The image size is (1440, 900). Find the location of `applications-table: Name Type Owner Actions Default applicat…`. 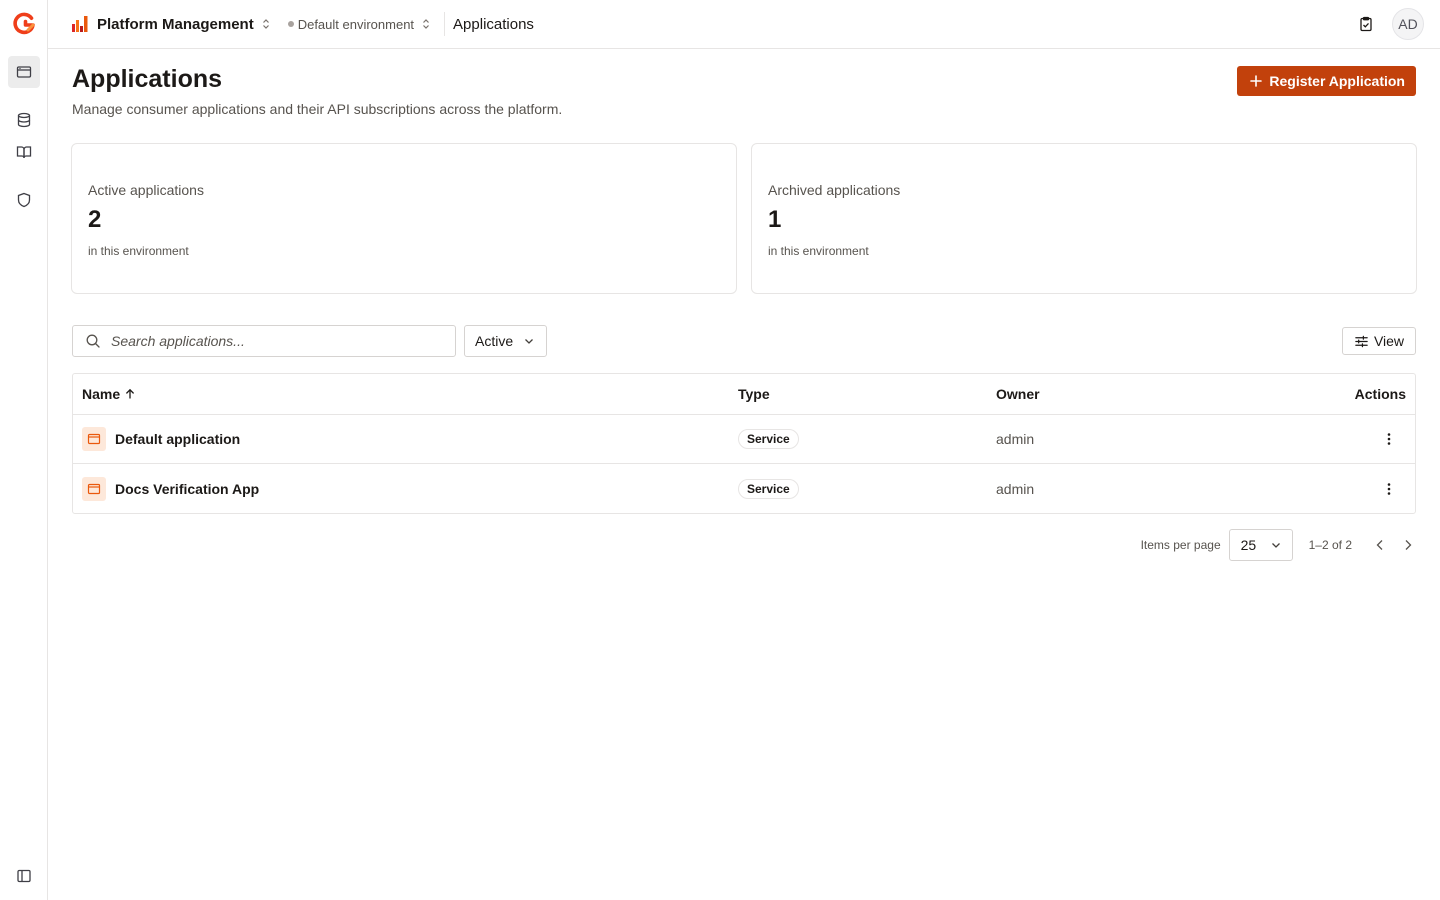

applications-table: Name Type Owner Actions Default applicat… is located at coordinates (744, 443).